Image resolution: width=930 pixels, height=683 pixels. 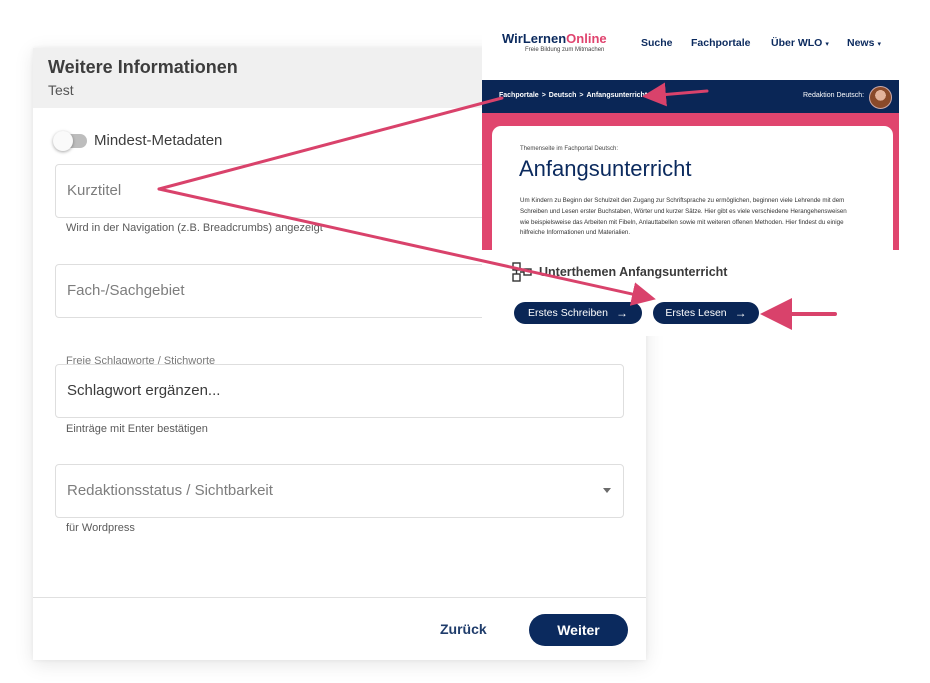 I want to click on breadcrumb: Fachportale > Deutsch > Anfangsunterricht, so click(x=573, y=95).